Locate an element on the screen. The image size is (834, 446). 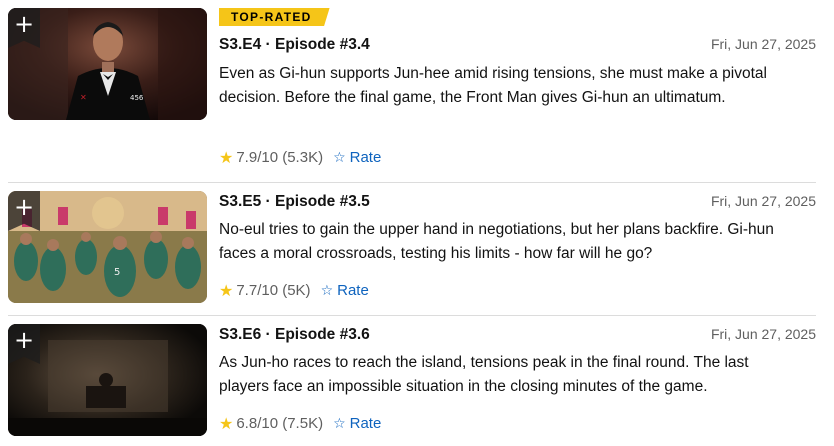
rating-row: ★ 7.7/10 (5K) ☆ Rate is located at coordinates (294, 290).